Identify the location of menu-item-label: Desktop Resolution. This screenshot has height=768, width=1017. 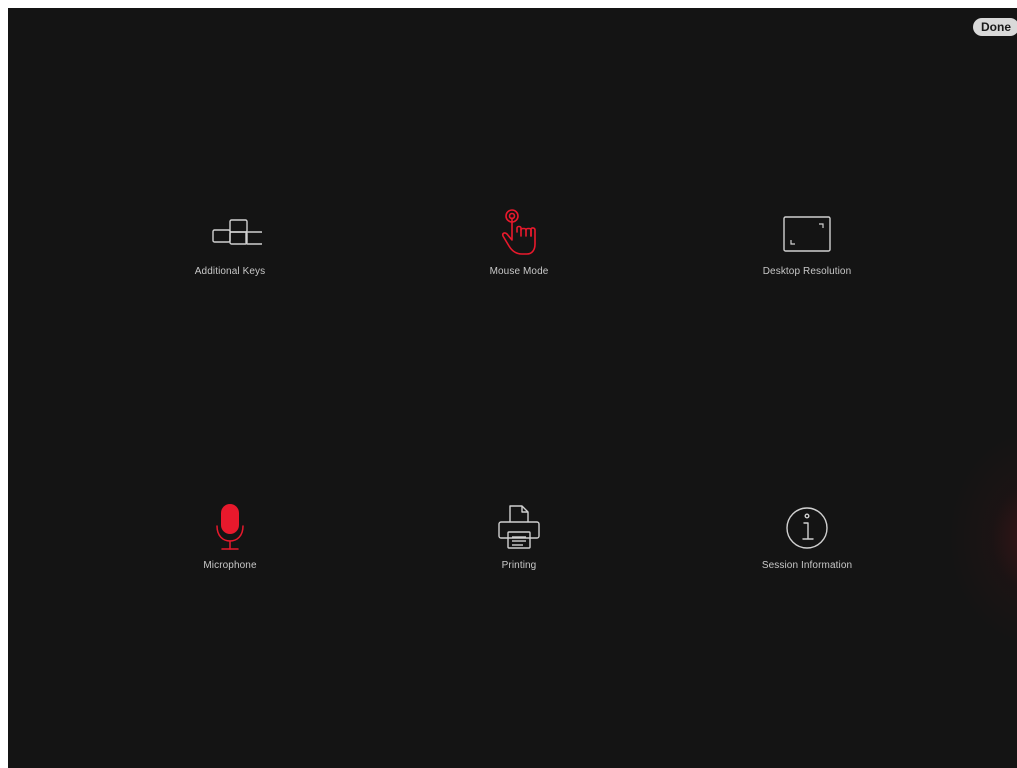
(807, 271).